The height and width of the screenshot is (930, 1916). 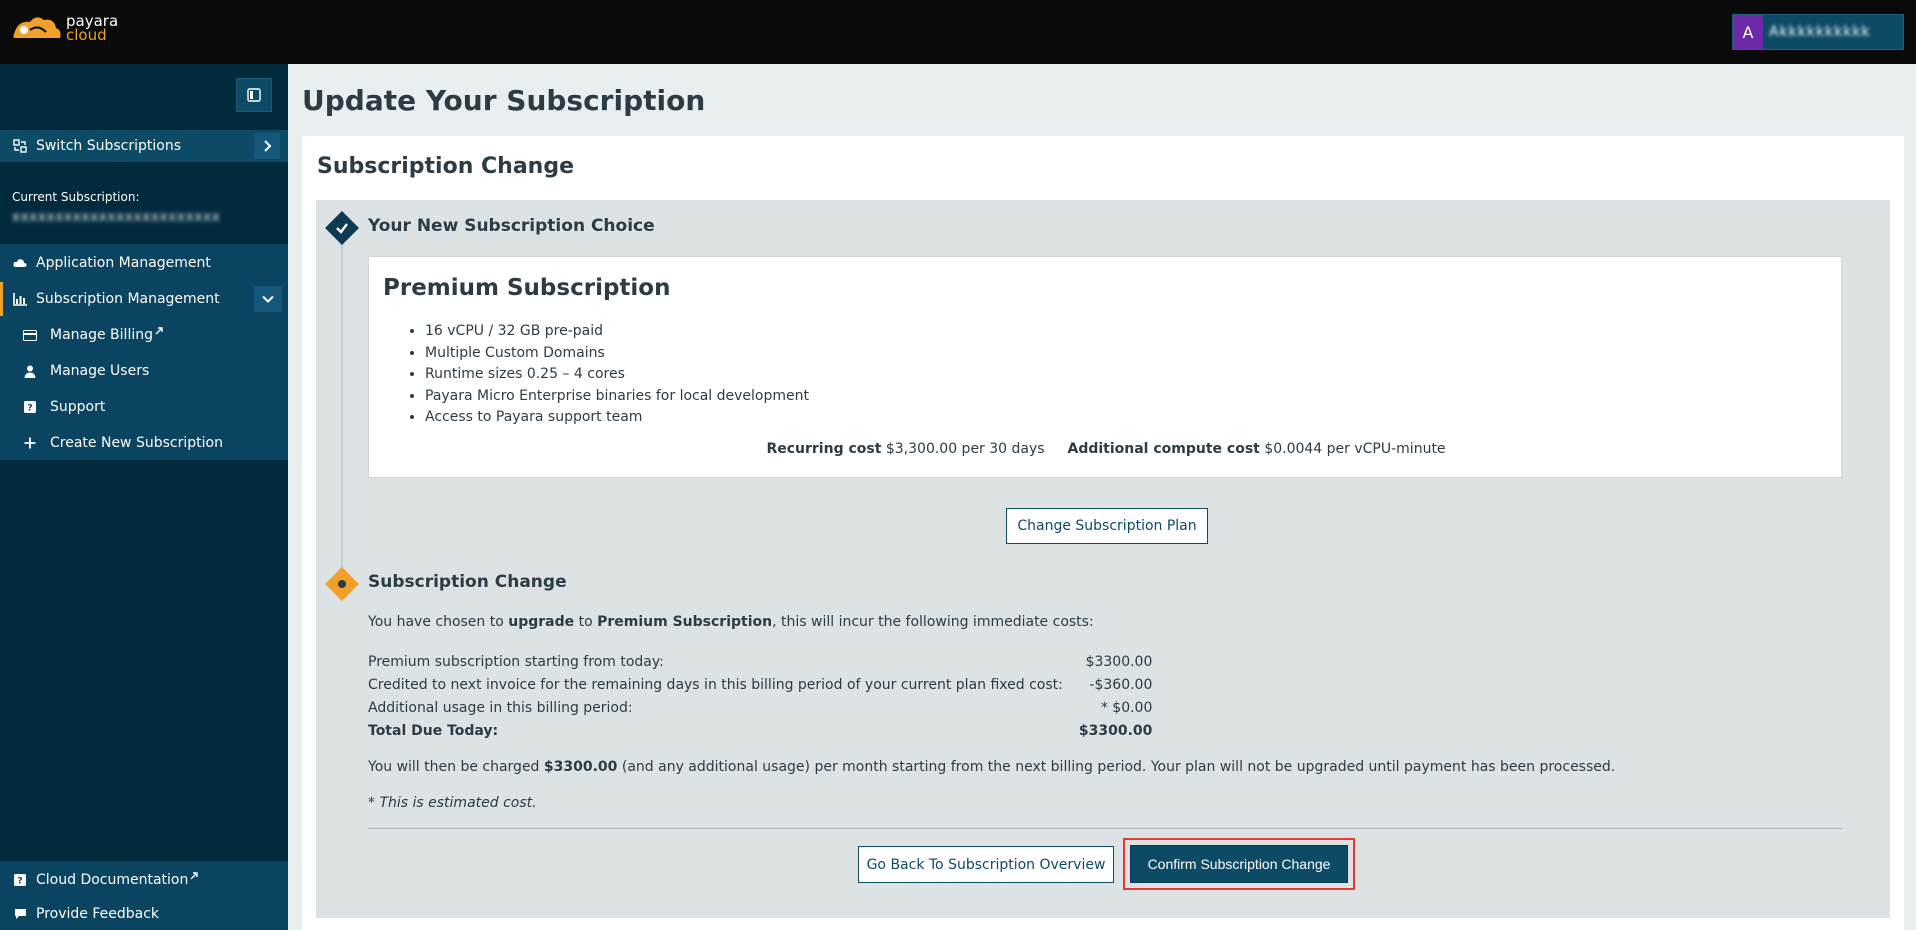 I want to click on total-due-label: Total Due Today:, so click(x=433, y=730).